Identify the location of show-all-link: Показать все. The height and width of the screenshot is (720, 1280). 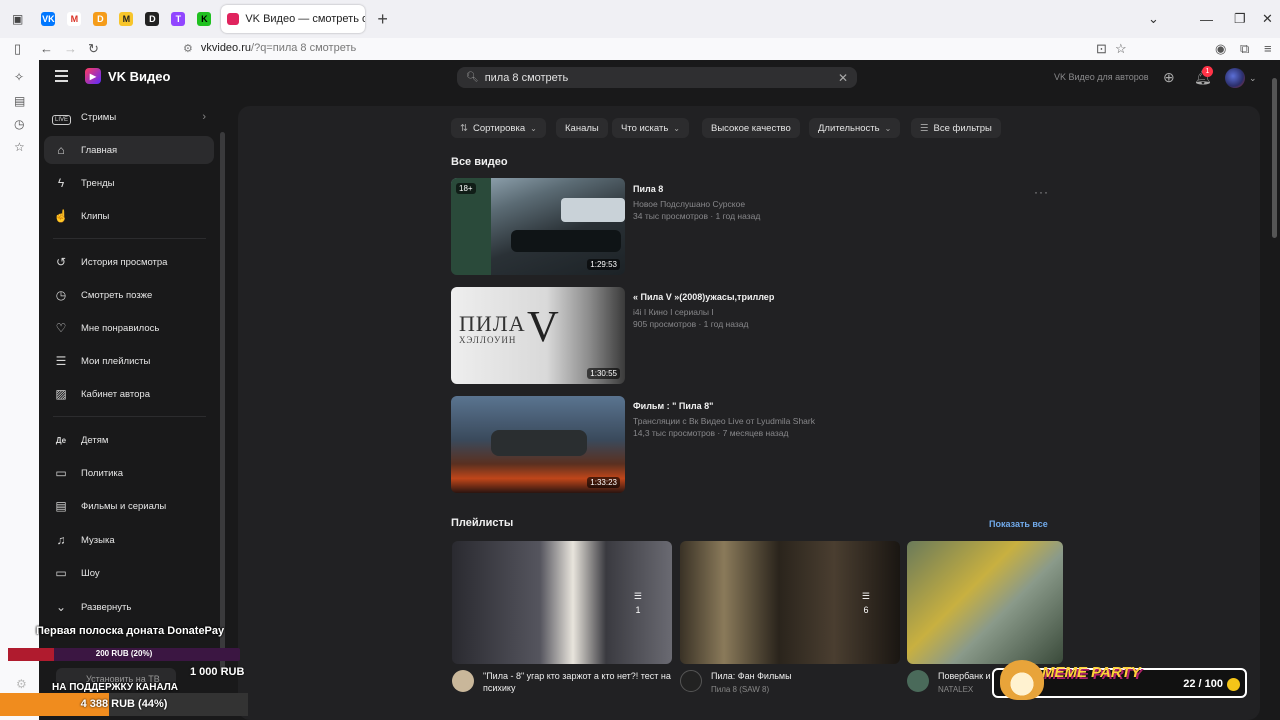
(1018, 524).